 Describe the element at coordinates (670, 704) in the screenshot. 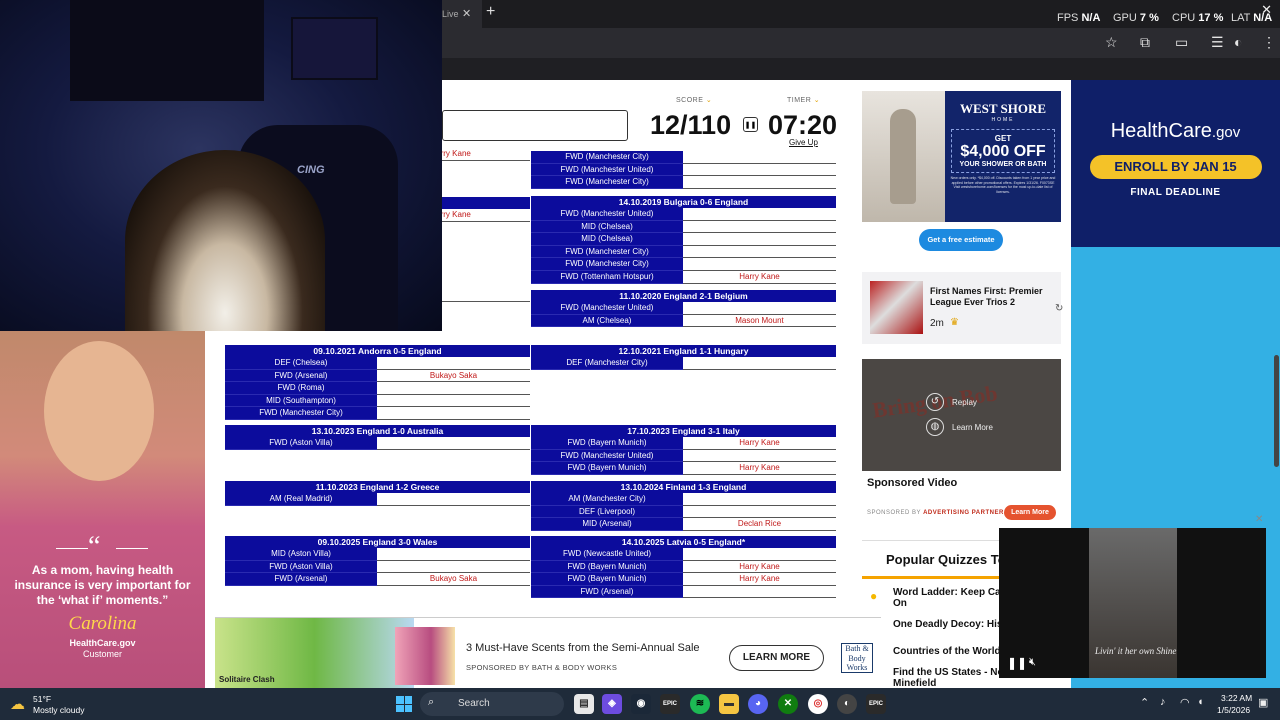

I see `epic-games-icon: EPIC` at that location.